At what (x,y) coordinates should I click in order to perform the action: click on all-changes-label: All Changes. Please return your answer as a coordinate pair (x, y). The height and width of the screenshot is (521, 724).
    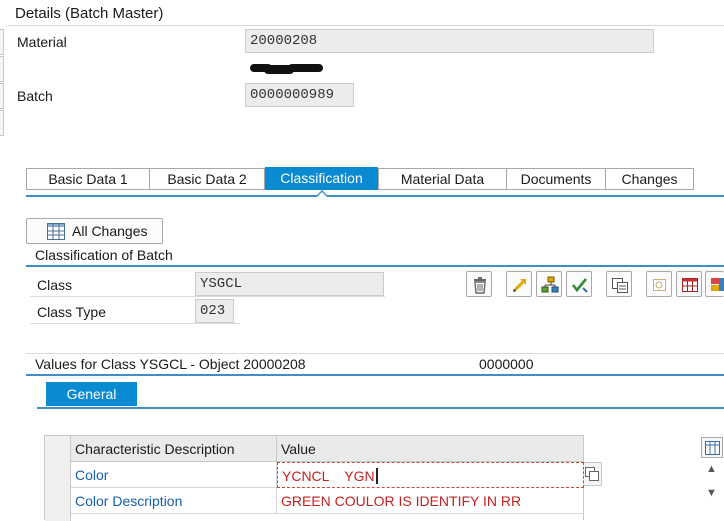
    Looking at the image, I should click on (110, 231).